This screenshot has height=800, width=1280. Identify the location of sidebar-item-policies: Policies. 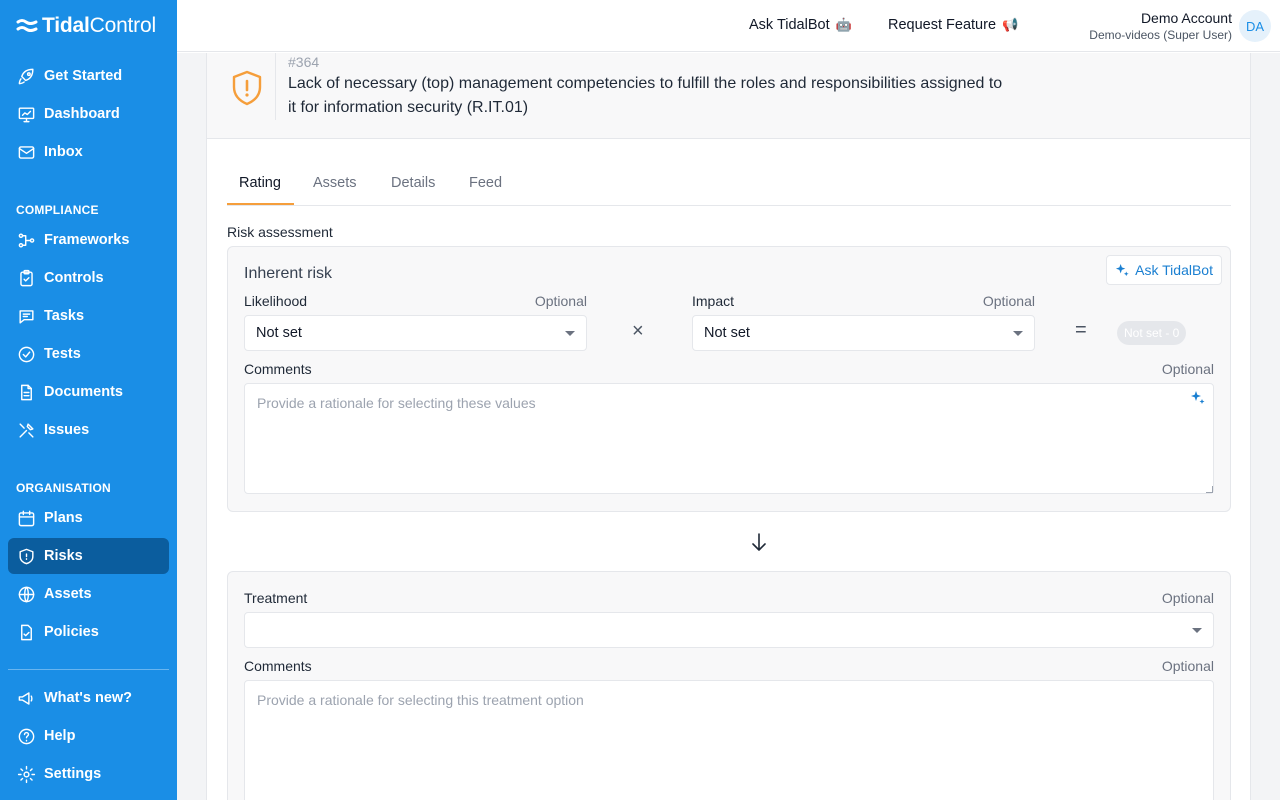
(88, 632).